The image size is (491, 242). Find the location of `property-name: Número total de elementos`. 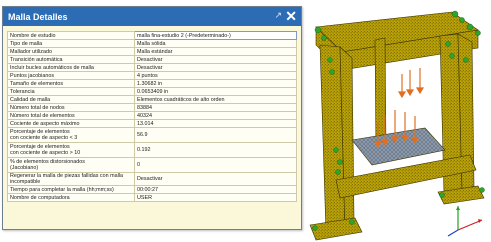

property-name: Número total de elementos is located at coordinates (71, 115).